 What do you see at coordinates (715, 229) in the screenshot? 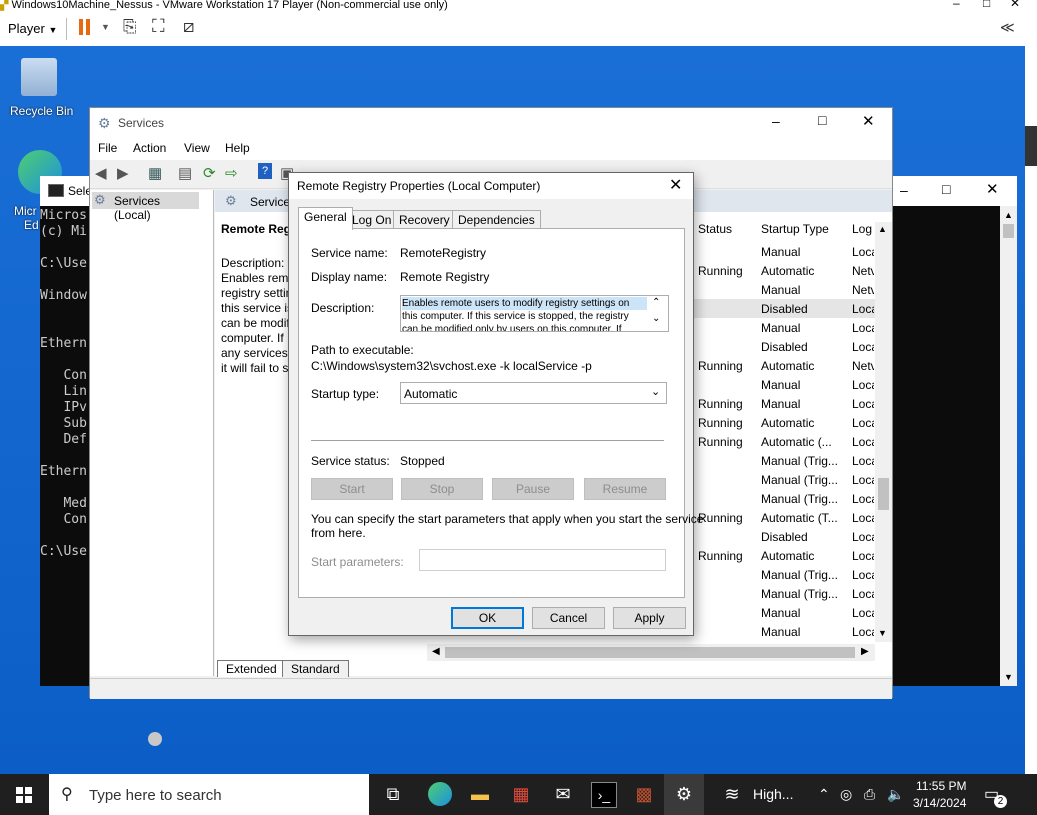
I see `column-status: Status` at bounding box center [715, 229].